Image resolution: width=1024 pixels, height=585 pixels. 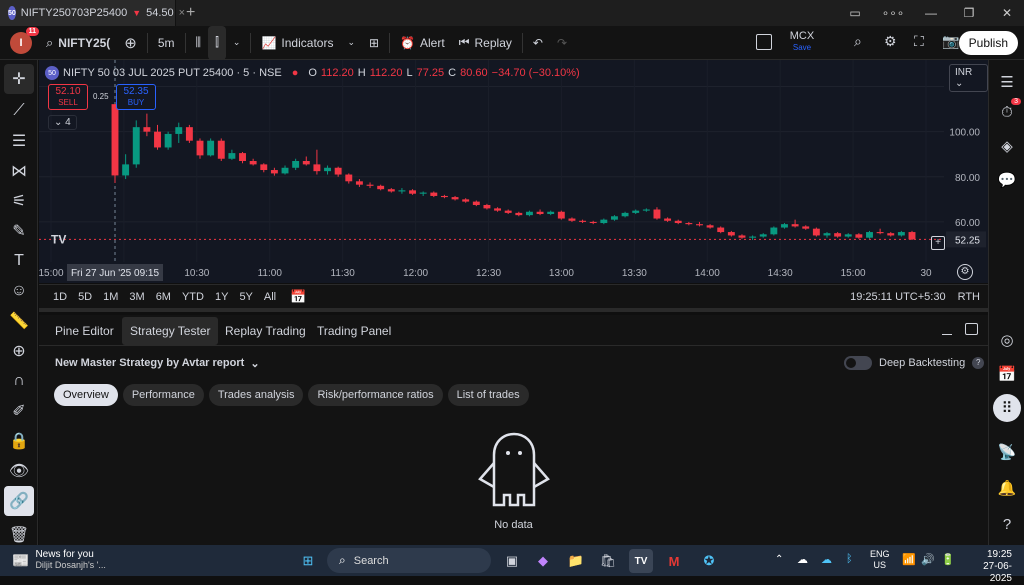 I want to click on battery-icon: 🔋, so click(x=948, y=559).